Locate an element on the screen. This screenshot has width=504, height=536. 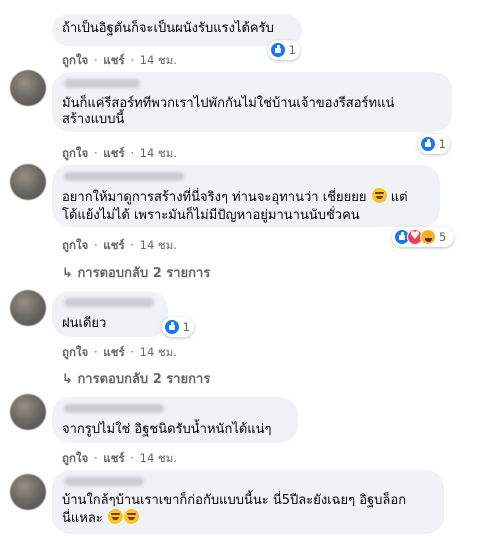
reaction-count: 5 is located at coordinates (443, 237).